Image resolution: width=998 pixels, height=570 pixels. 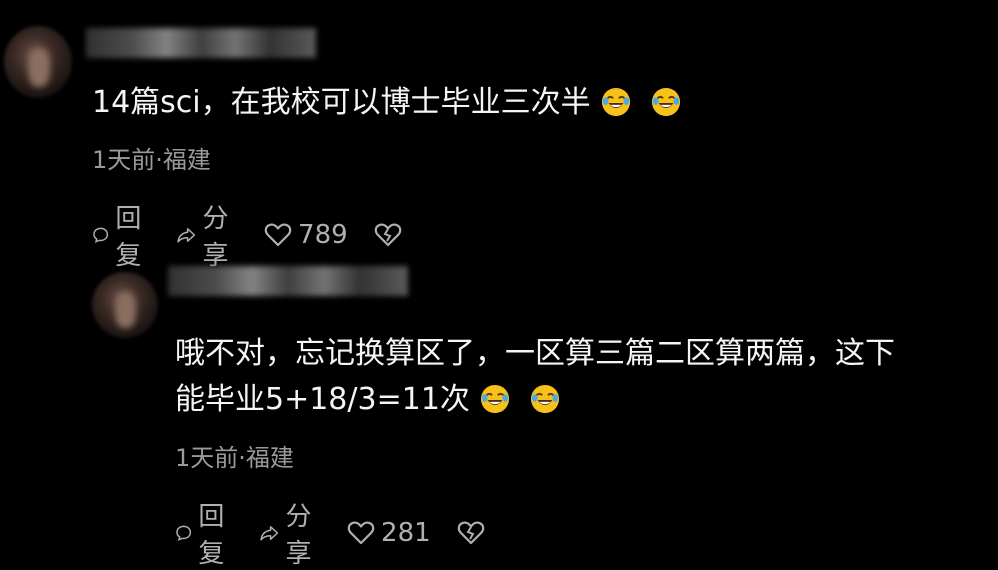 I want to click on comment-text: 哦不对，忘记换算区了，一区算三篇二区算两篇，这下 能毕业5+18/3=11次, so click(x=535, y=377).